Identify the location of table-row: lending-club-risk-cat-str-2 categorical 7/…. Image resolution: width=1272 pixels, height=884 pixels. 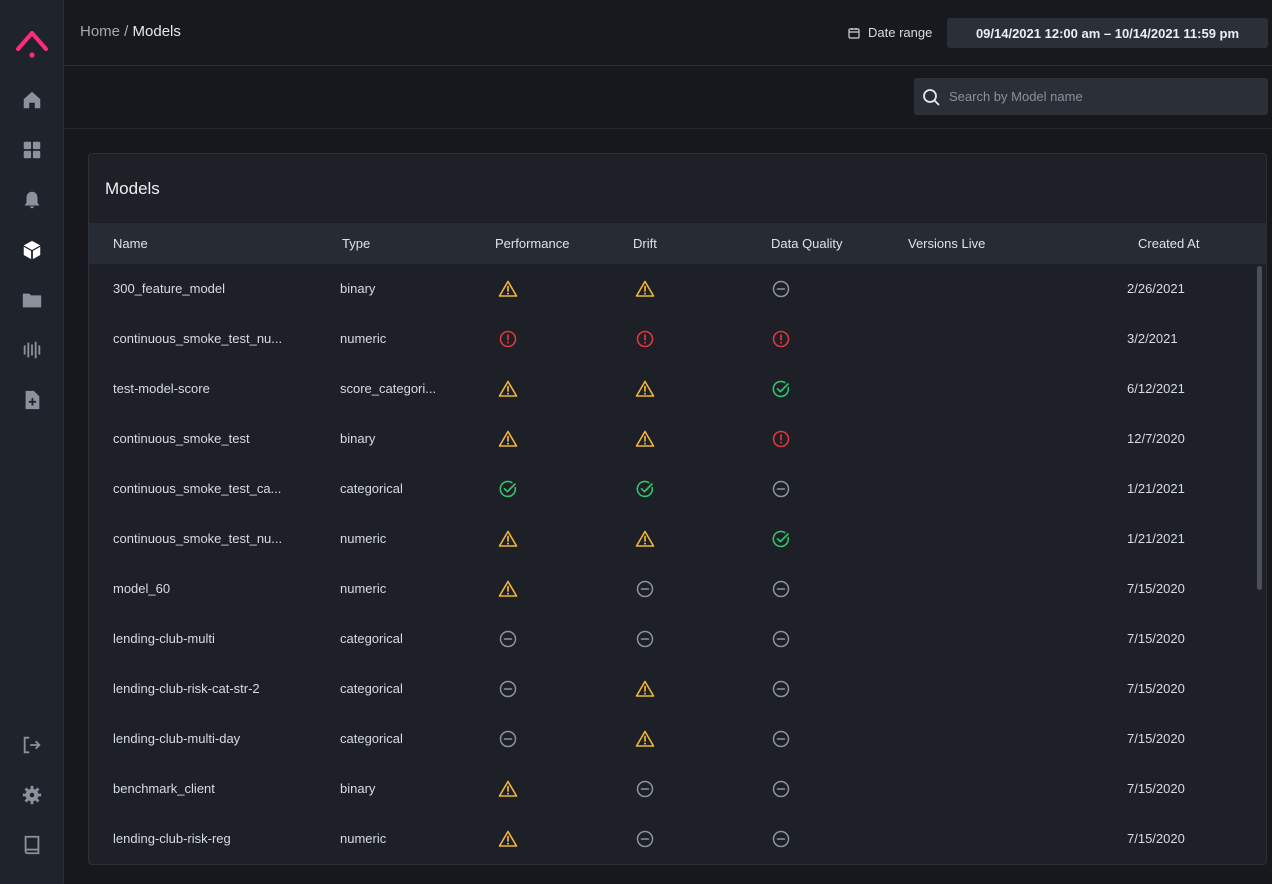
(677, 689).